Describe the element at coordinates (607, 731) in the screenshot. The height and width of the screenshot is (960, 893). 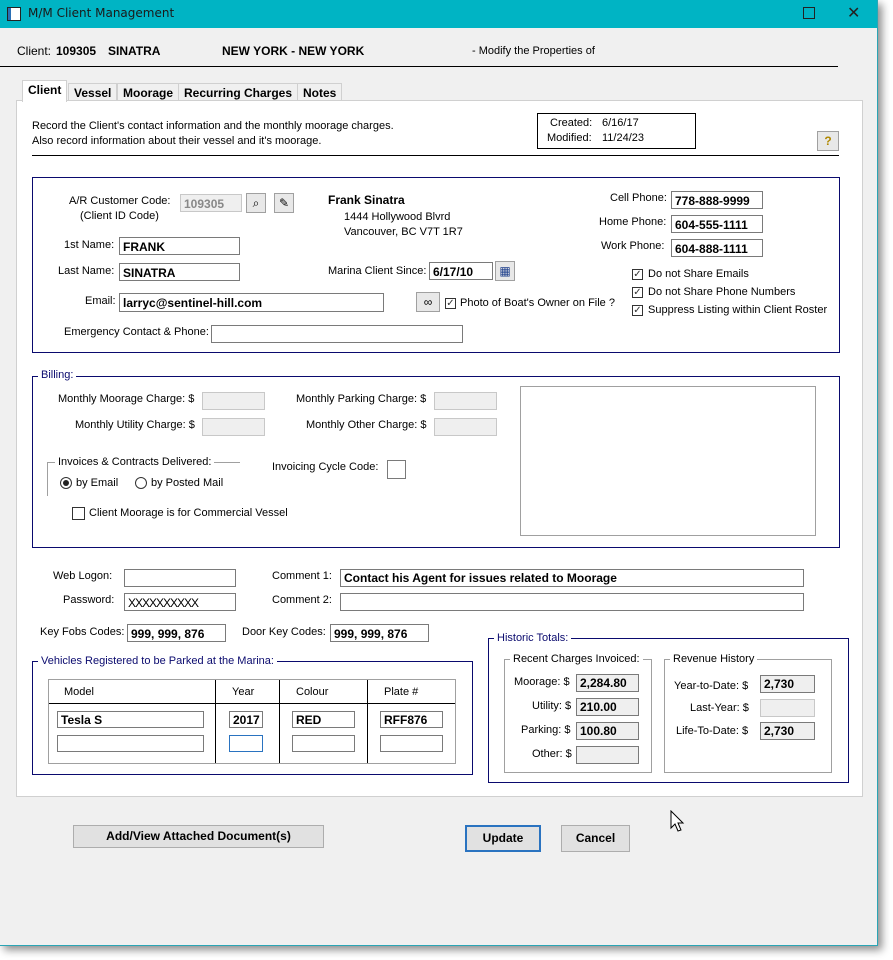
I see `recent-parking-field: 100.80` at that location.